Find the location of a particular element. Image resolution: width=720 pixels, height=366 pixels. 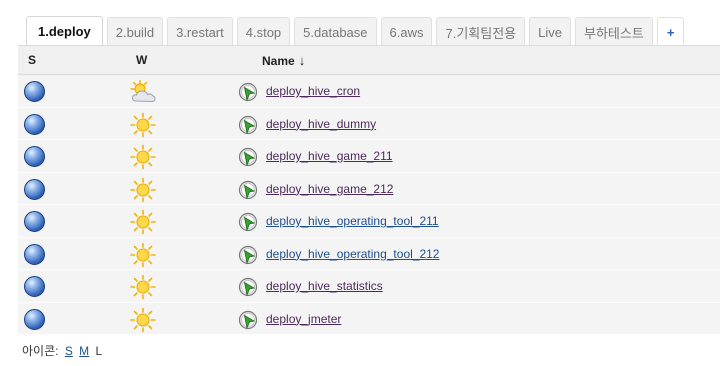

tab-deploy: 1.deploy is located at coordinates (64, 31).